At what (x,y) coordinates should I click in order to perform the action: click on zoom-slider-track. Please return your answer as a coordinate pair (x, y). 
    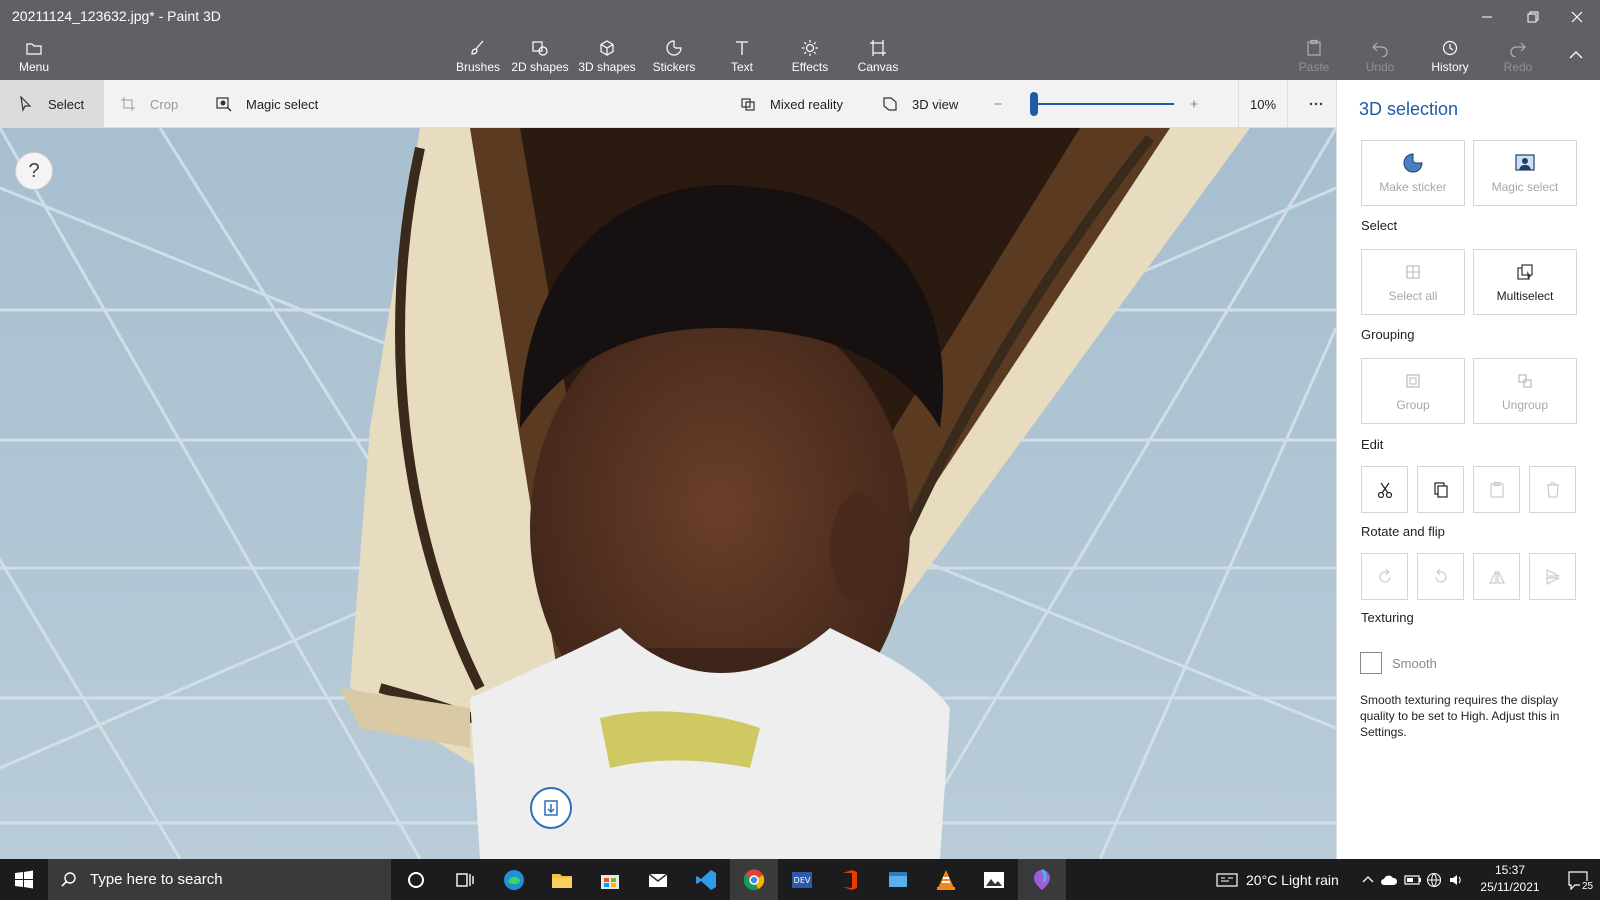
    Looking at the image, I should click on (1104, 104).